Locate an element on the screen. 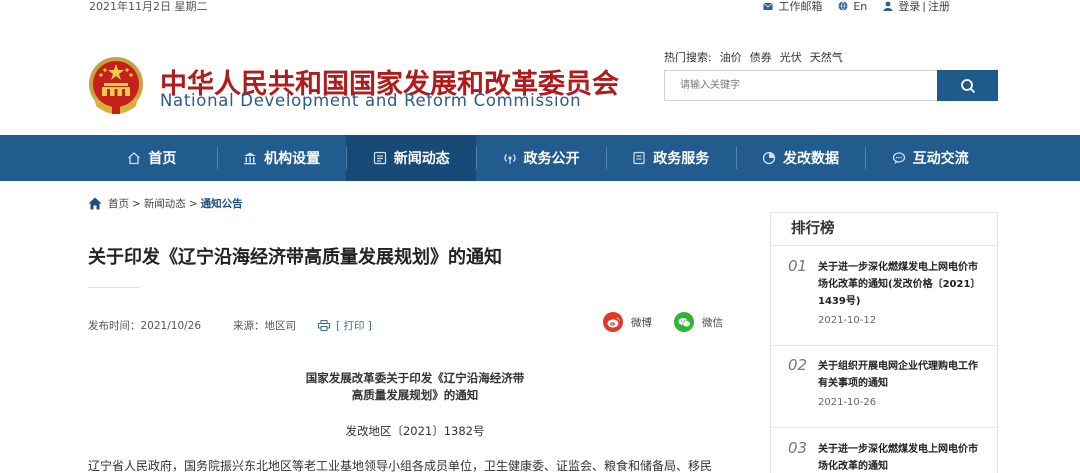 The width and height of the screenshot is (1080, 473). share-wechat-button: 微信 is located at coordinates (698, 322).